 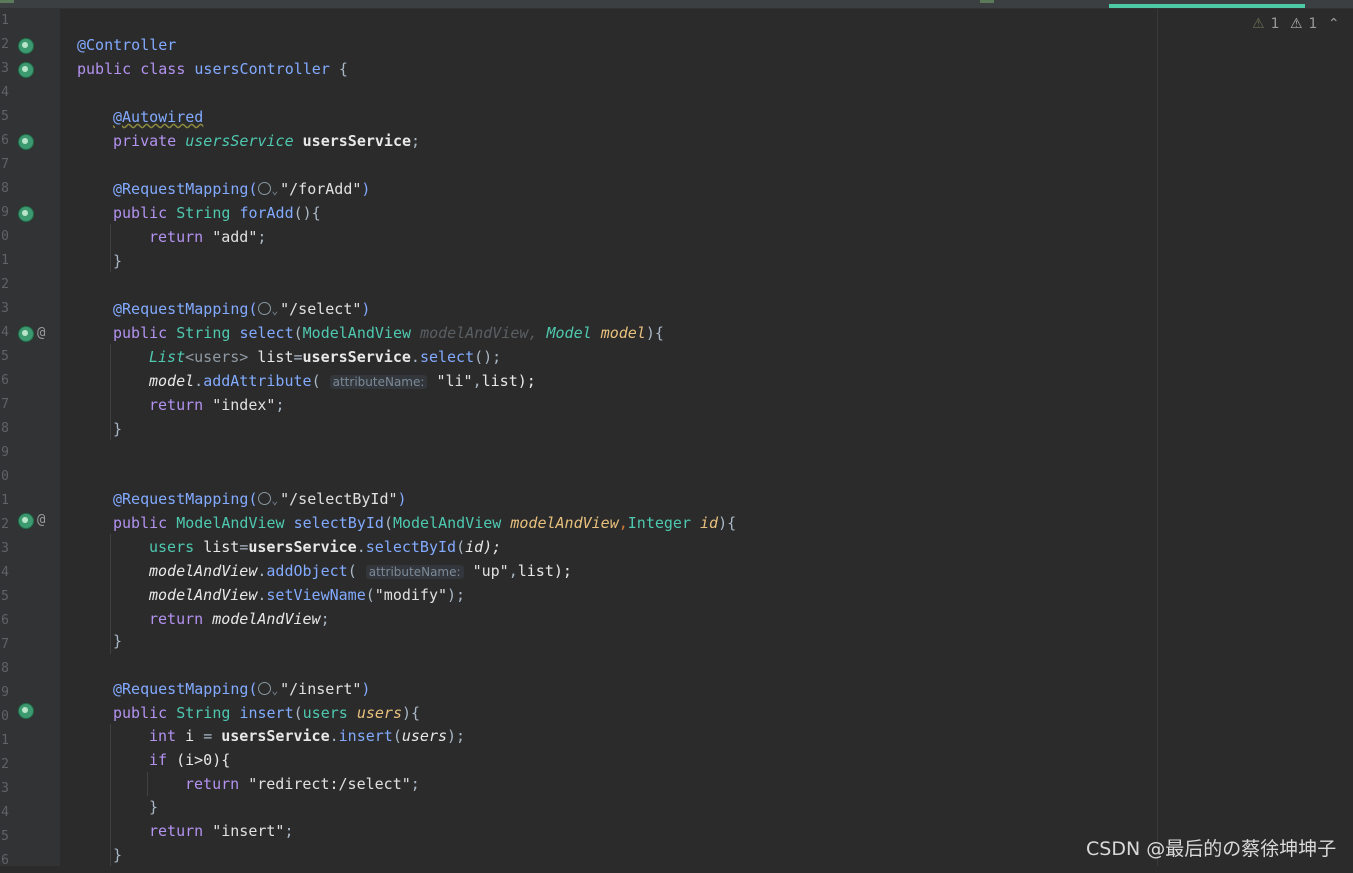 What do you see at coordinates (257, 381) in the screenshot?
I see `method-call: addAttribute` at bounding box center [257, 381].